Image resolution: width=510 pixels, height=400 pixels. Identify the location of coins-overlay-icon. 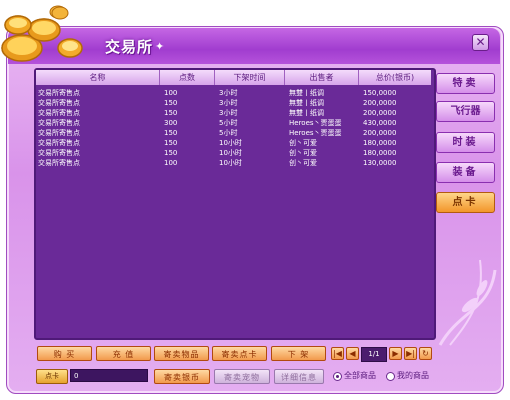
(42, 34).